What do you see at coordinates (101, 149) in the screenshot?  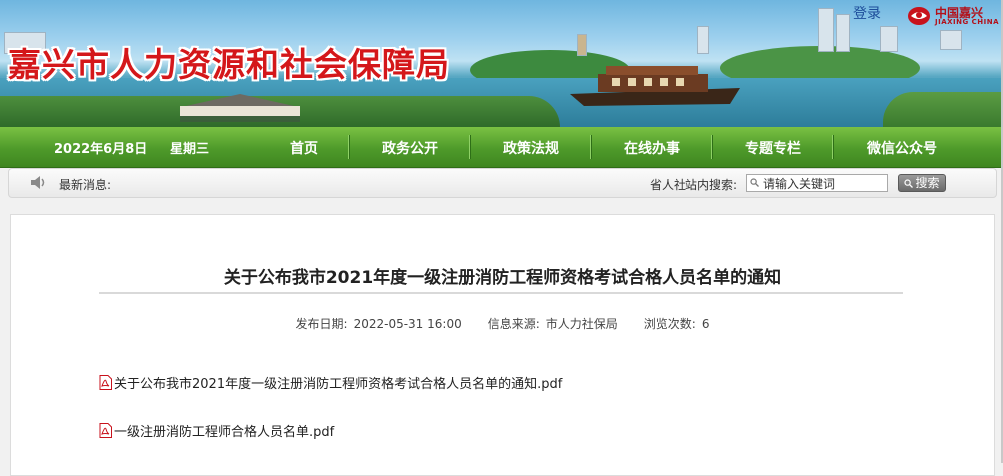 I see `current-date: 2022年6月8日` at bounding box center [101, 149].